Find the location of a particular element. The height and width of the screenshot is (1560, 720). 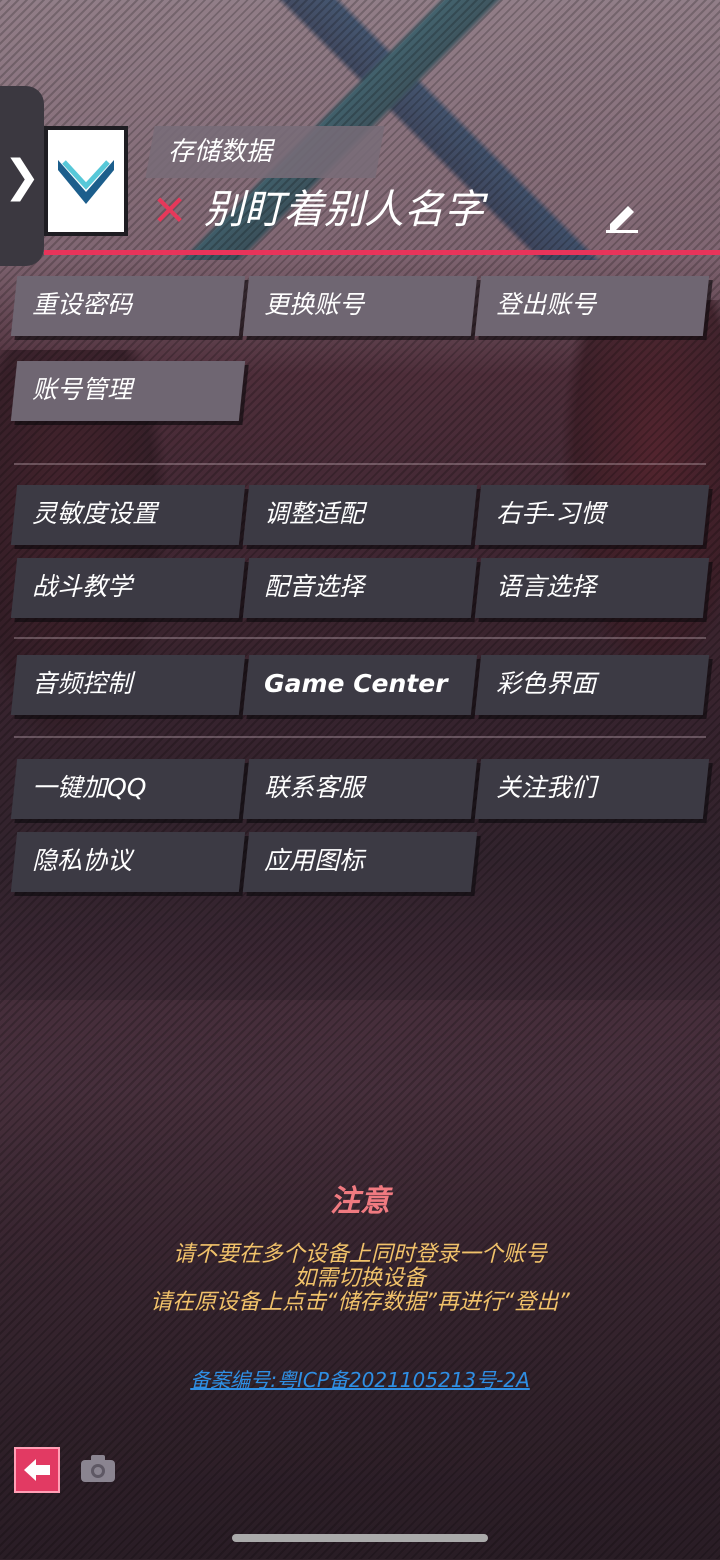

notice-line: 请在原设备上点击“储存数据”再进行“登出” is located at coordinates (360, 1302).